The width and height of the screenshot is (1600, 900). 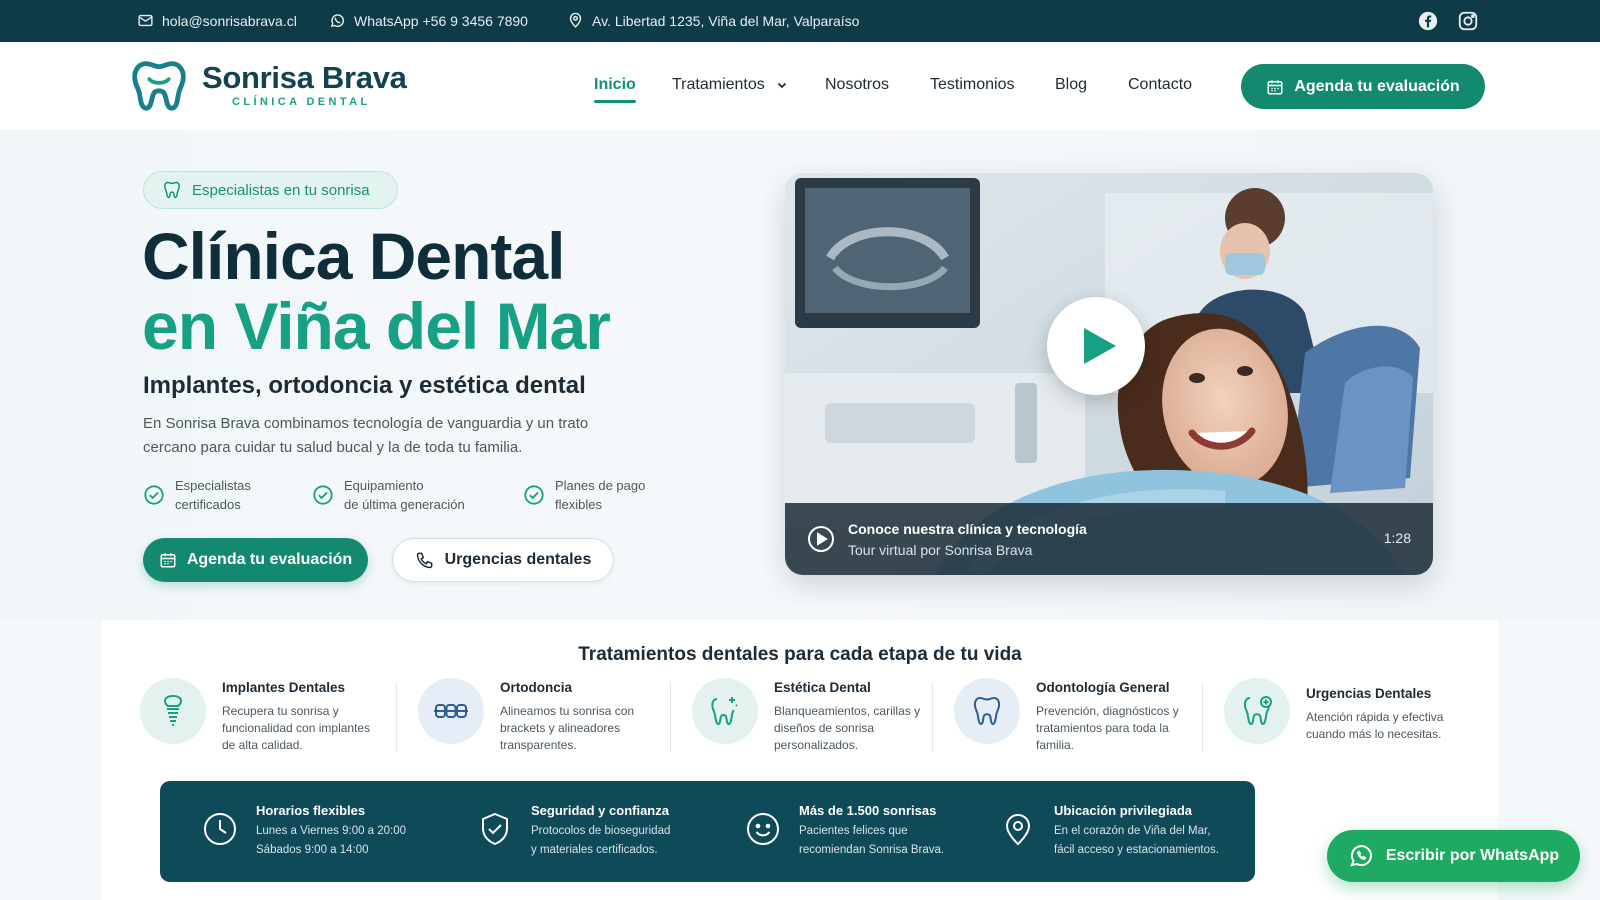 I want to click on info-line1: Protocolos de bioseguridad, so click(x=601, y=831).